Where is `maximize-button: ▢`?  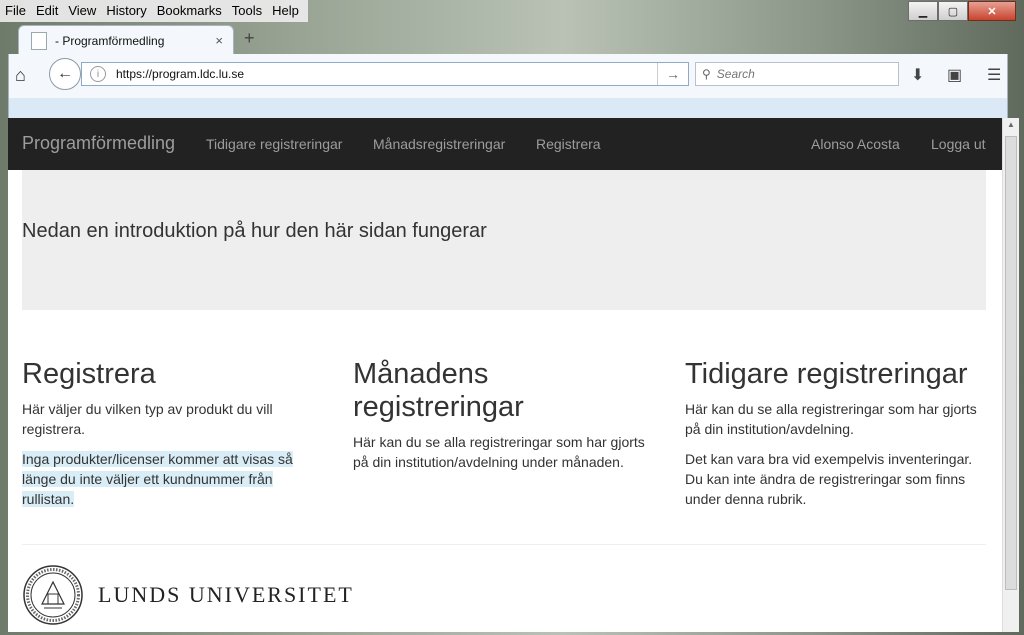
maximize-button: ▢ is located at coordinates (953, 11).